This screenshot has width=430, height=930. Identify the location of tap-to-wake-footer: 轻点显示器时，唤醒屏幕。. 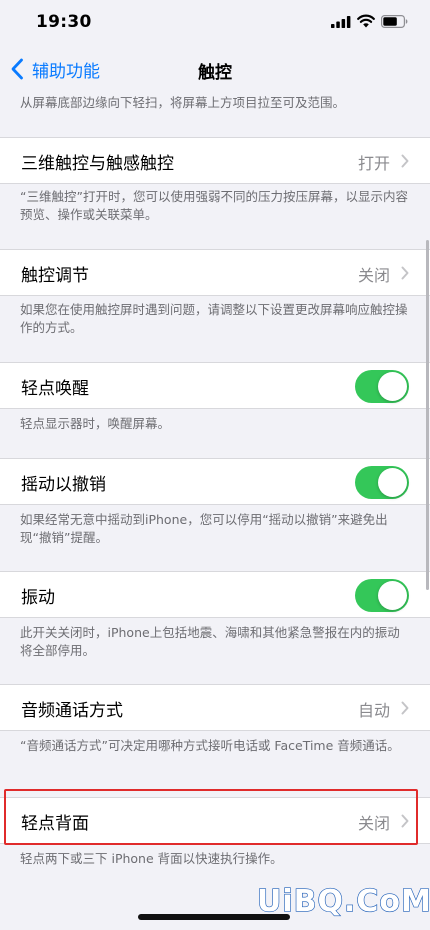
(95, 423).